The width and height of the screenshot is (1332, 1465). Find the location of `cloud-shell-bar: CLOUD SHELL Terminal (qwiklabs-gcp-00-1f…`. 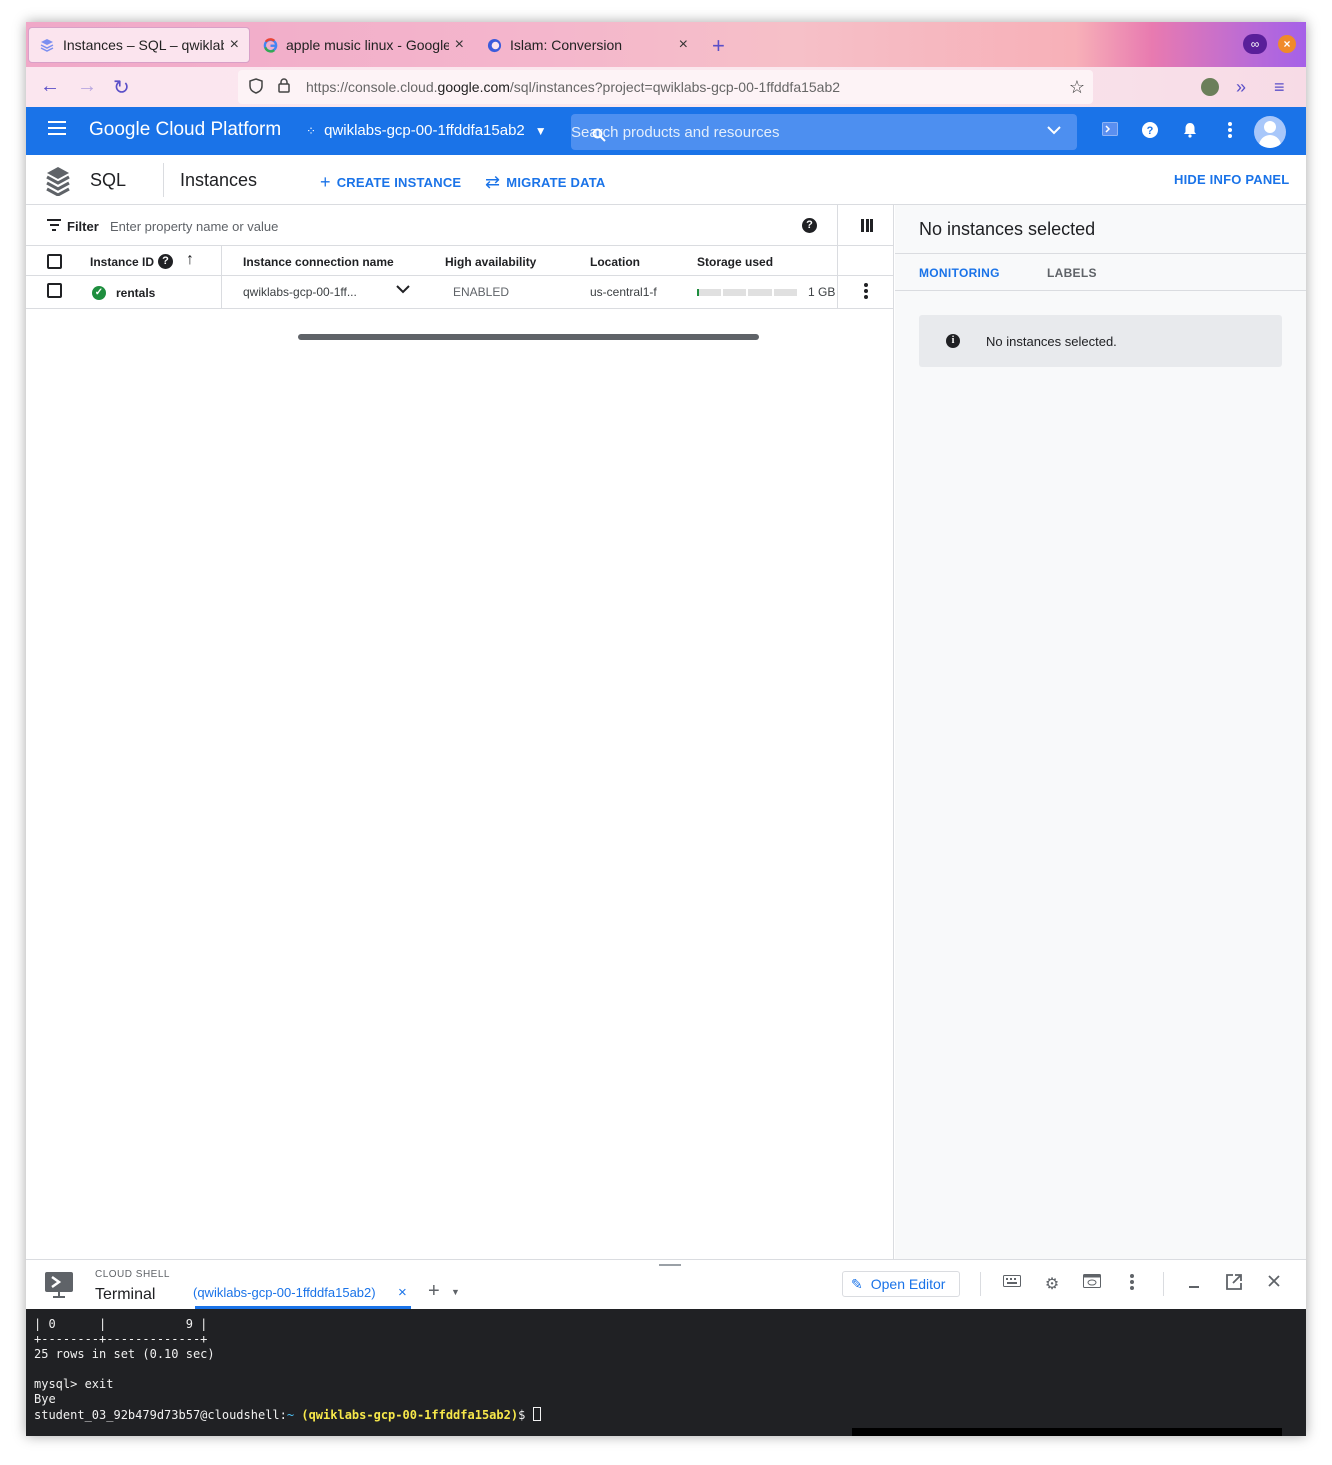

cloud-shell-bar: CLOUD SHELL Terminal (qwiklabs-gcp-00-1f… is located at coordinates (666, 1284).